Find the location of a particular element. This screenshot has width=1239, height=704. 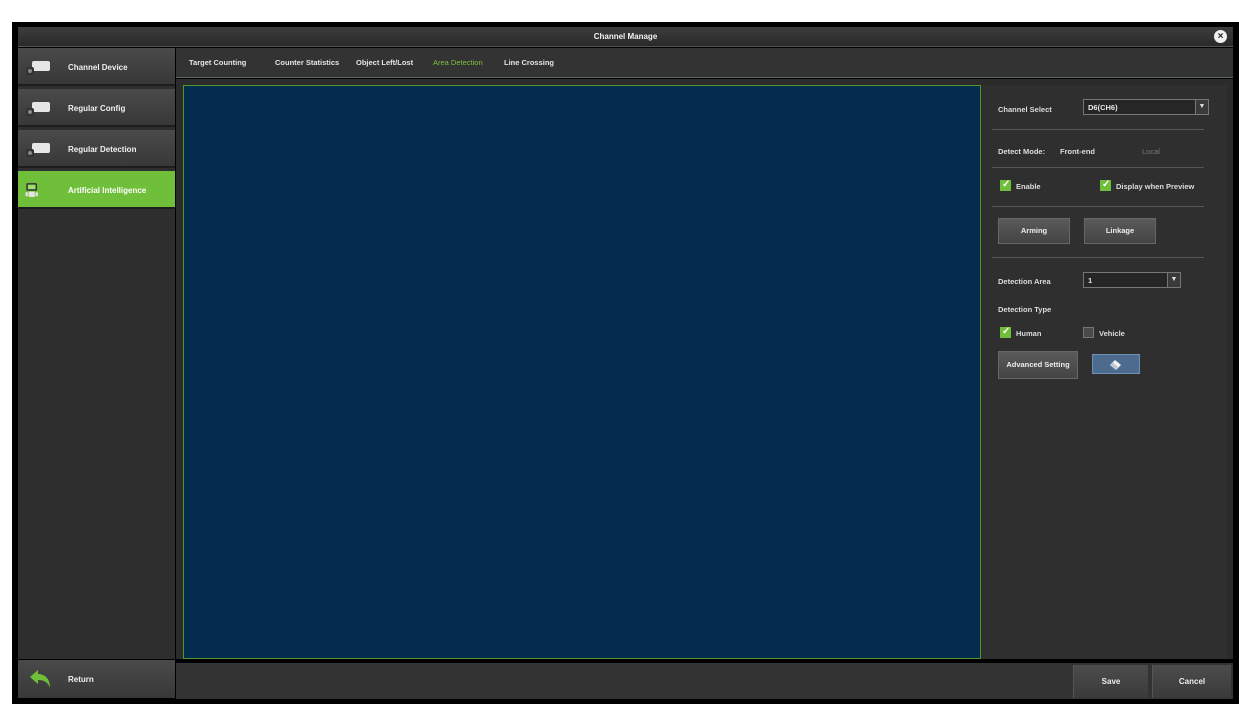

arming-button: Arming is located at coordinates (1034, 231).